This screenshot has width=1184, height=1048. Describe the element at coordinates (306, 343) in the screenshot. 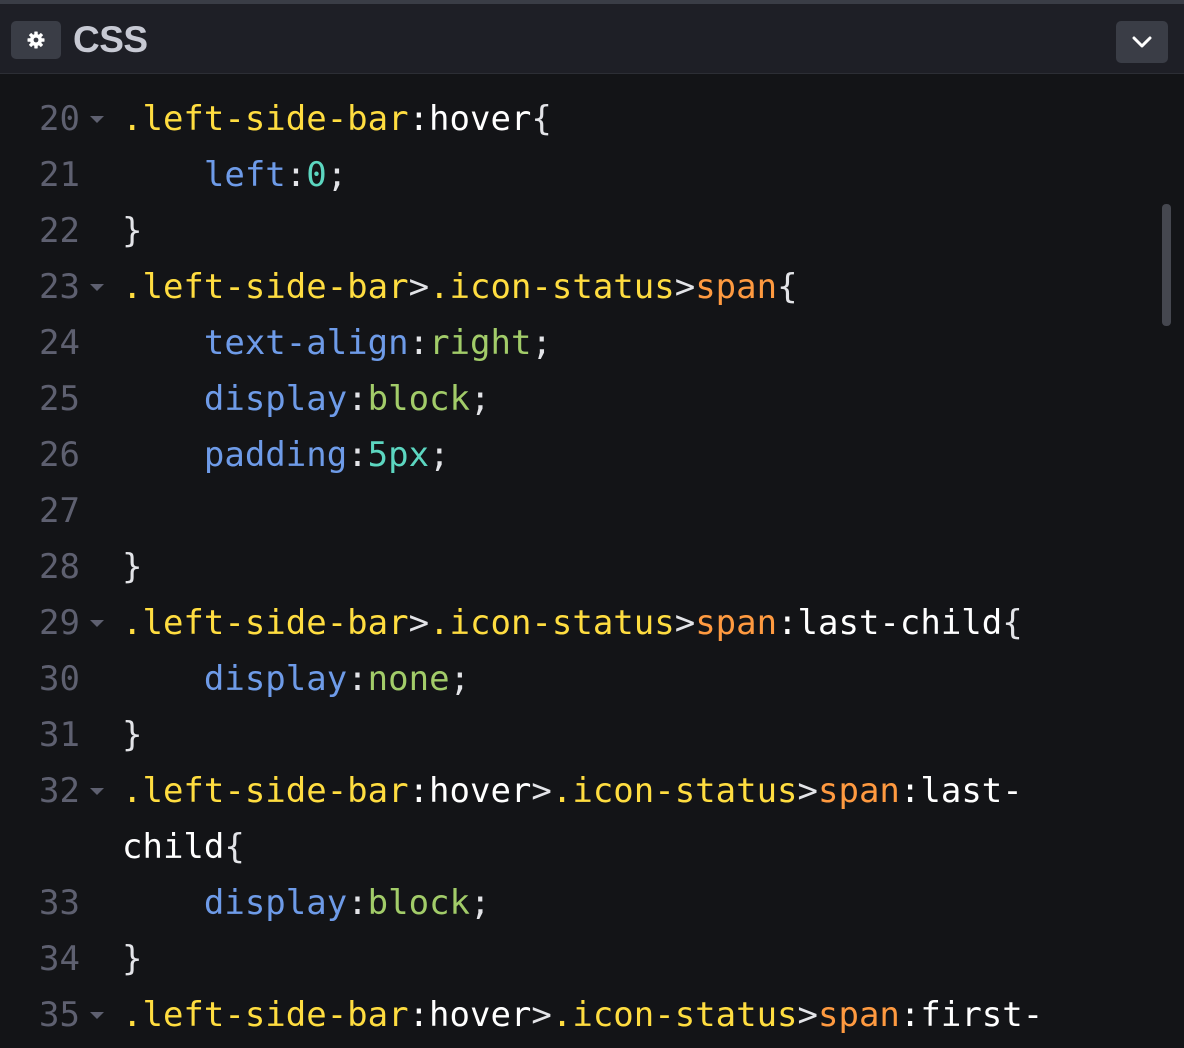

I see `code-token: text-align` at that location.